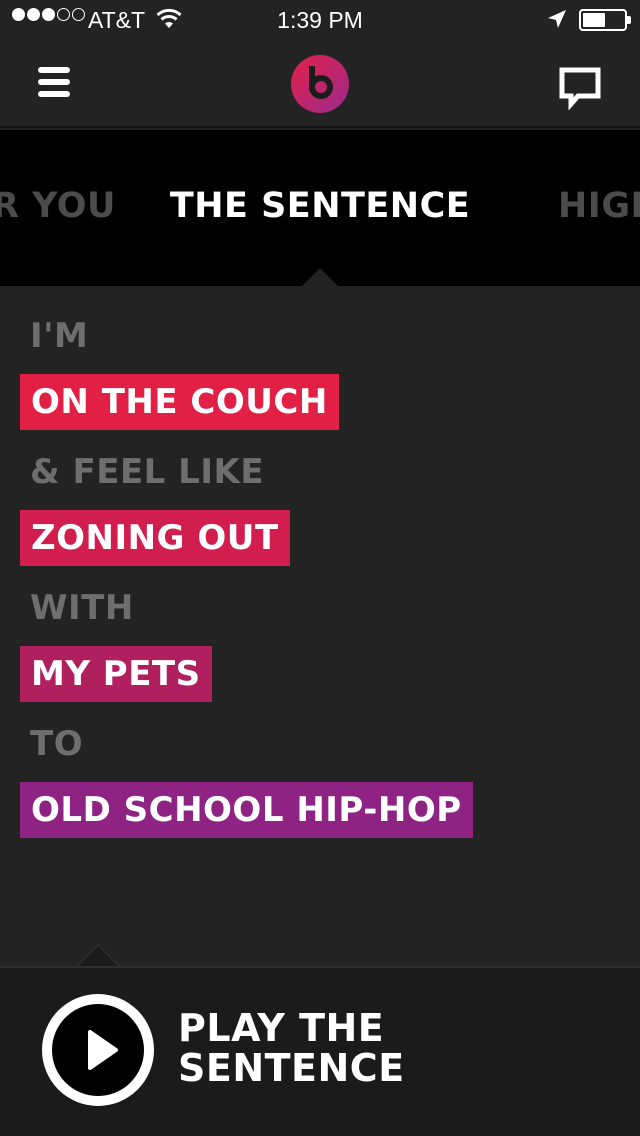 The height and width of the screenshot is (1136, 640). Describe the element at coordinates (55, 83) in the screenshot. I see `hamburger-menu-icon` at that location.